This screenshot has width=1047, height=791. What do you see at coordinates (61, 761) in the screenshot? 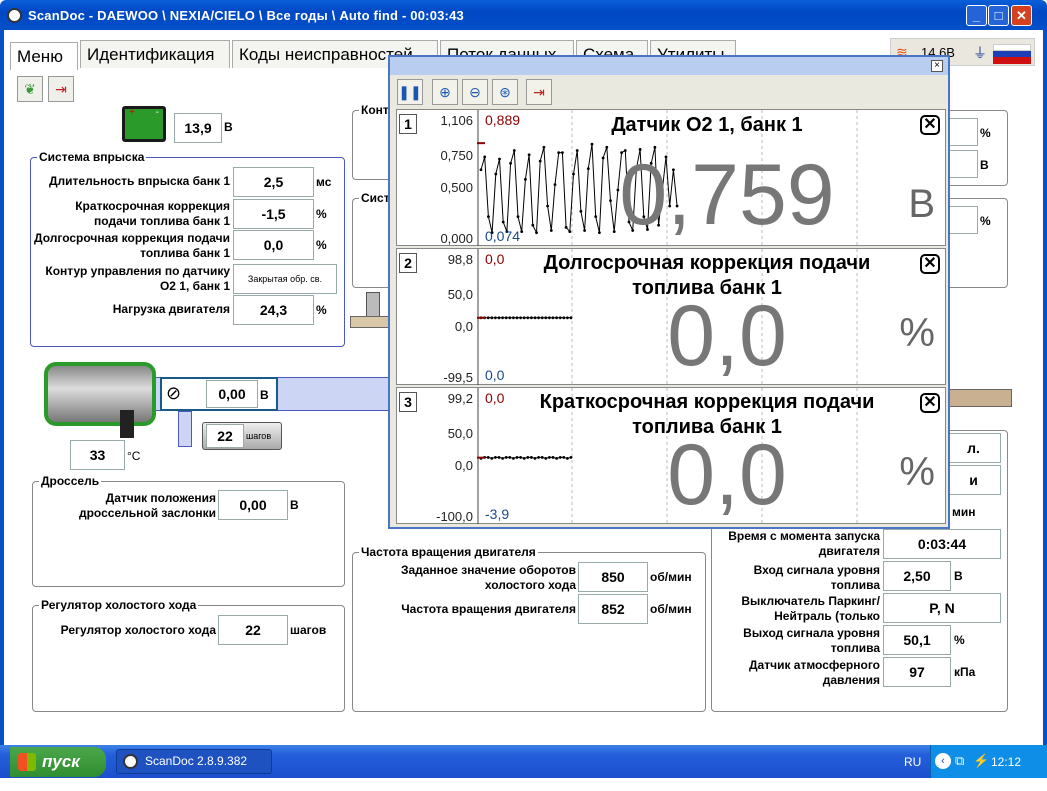
I see `start-label: пуск` at bounding box center [61, 761].